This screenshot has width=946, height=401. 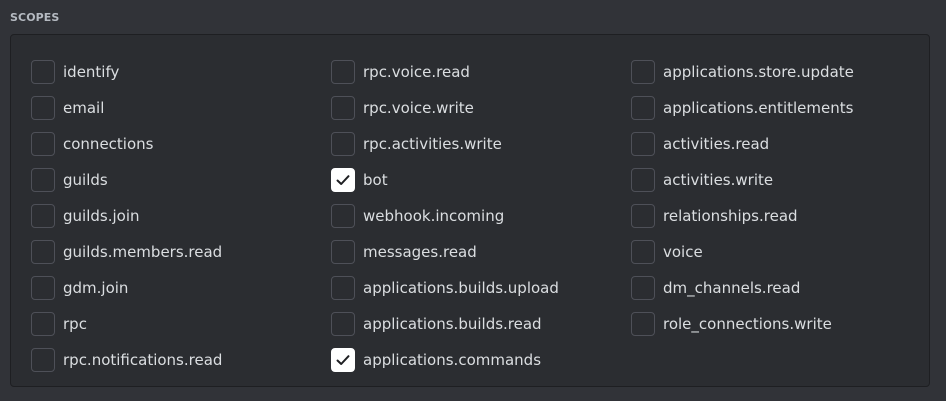 I want to click on scope-label: activities.read, so click(x=716, y=144).